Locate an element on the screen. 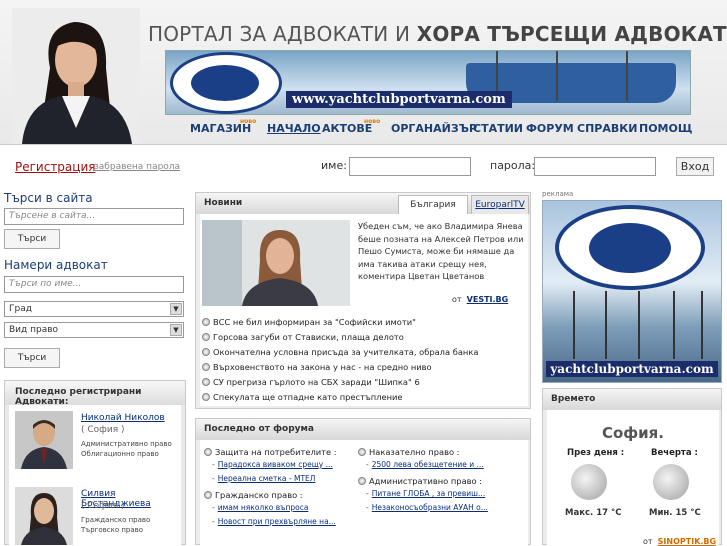 The width and height of the screenshot is (727, 546). forum-category: Административно право : is located at coordinates (420, 481).